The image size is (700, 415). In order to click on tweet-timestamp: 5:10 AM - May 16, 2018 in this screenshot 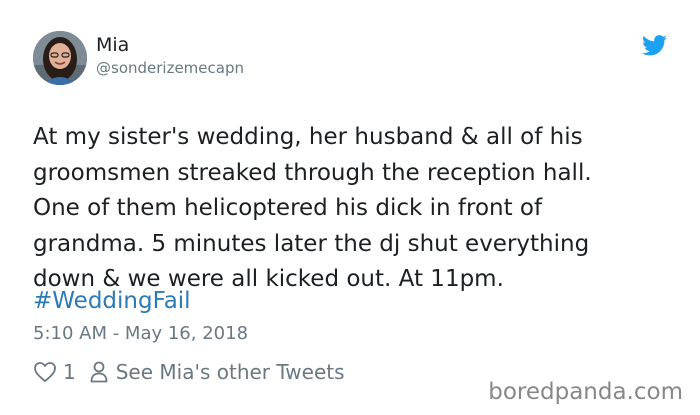, I will do `click(140, 334)`.